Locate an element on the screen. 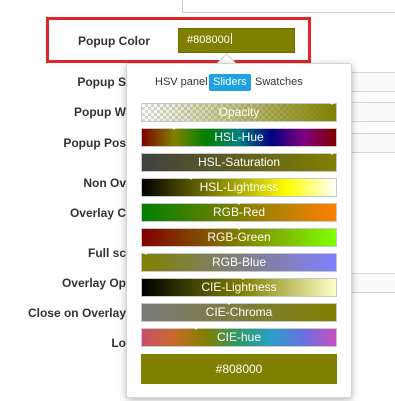 This screenshot has width=395, height=401. full-screen-label: Full sc is located at coordinates (106, 253).